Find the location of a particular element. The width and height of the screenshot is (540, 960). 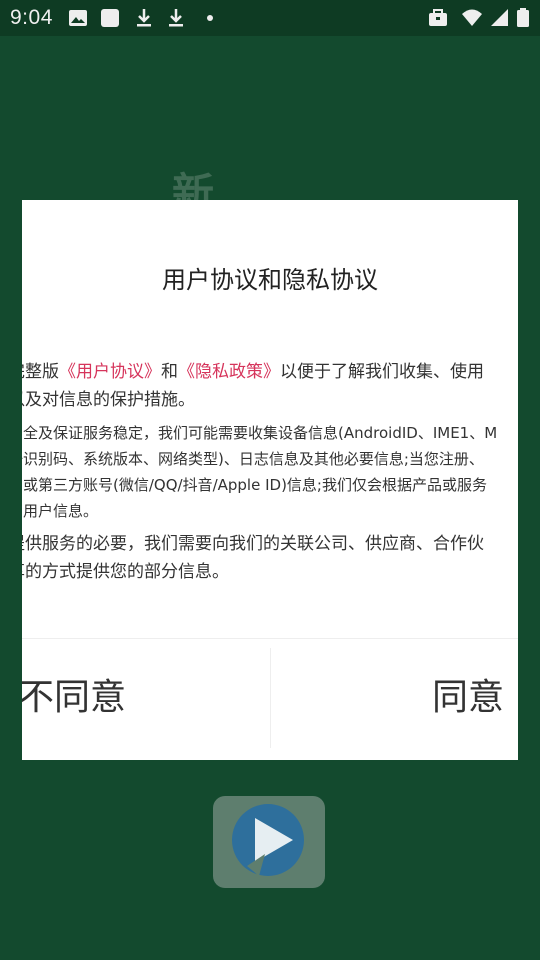

text-line: 提供服务的必要，我们需要向我们的关联公司、供应商、合作伙 is located at coordinates (253, 544).